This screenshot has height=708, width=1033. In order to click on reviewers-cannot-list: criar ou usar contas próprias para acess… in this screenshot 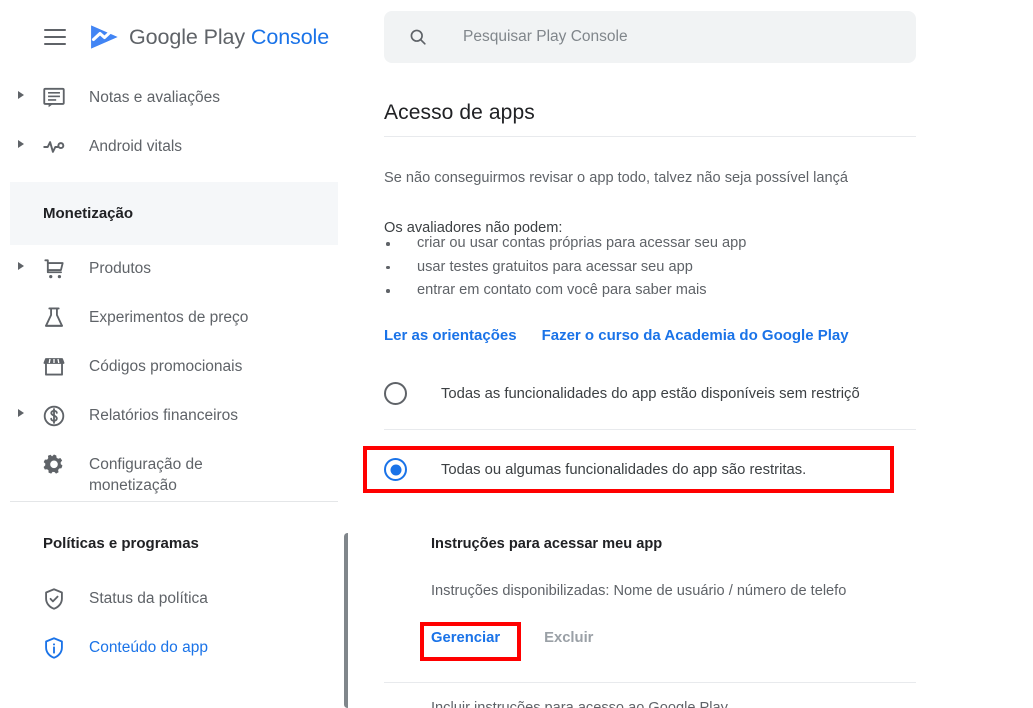, I will do `click(565, 267)`.